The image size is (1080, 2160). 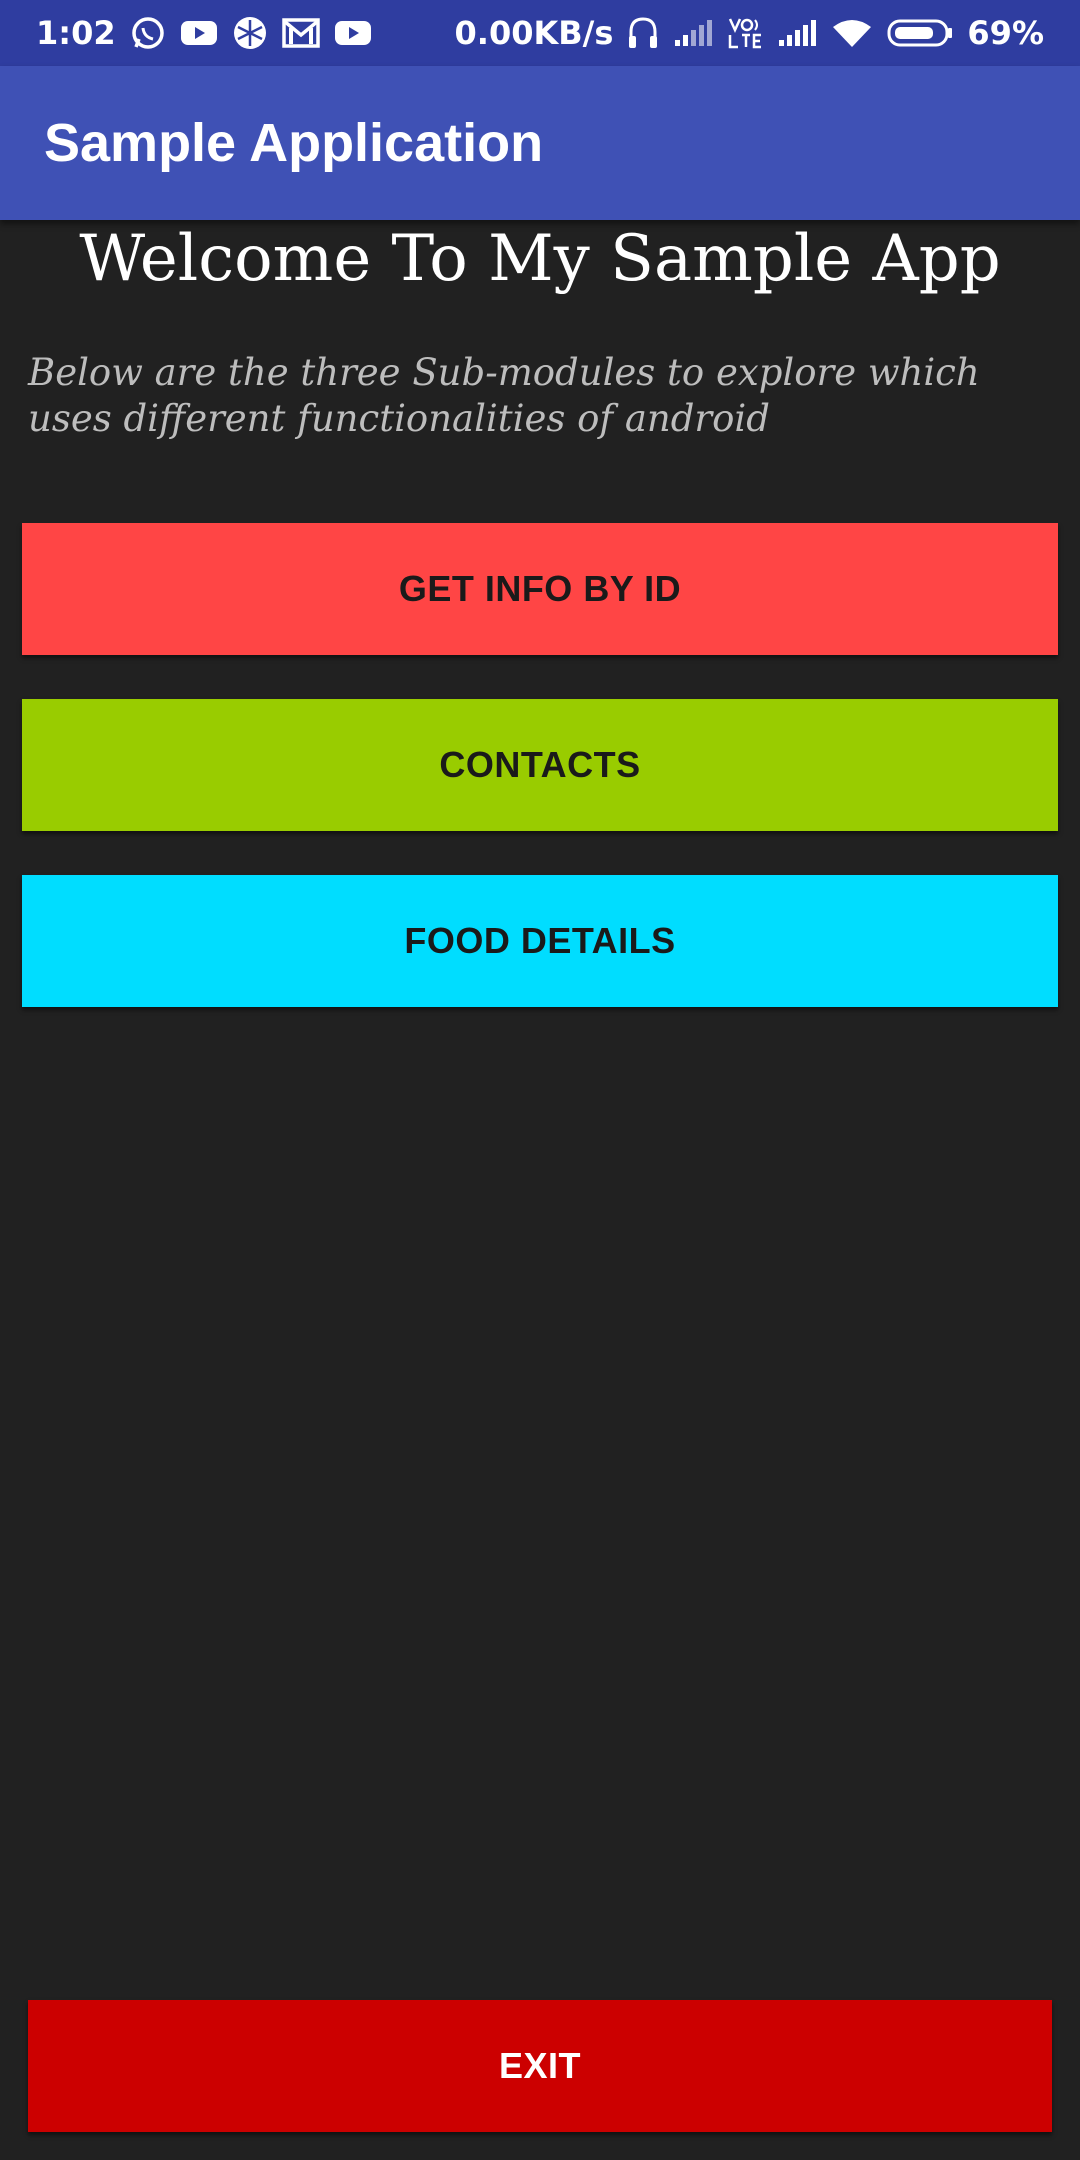 I want to click on status-bar: 1:02 0.00KB/s 69%, so click(x=540, y=33).